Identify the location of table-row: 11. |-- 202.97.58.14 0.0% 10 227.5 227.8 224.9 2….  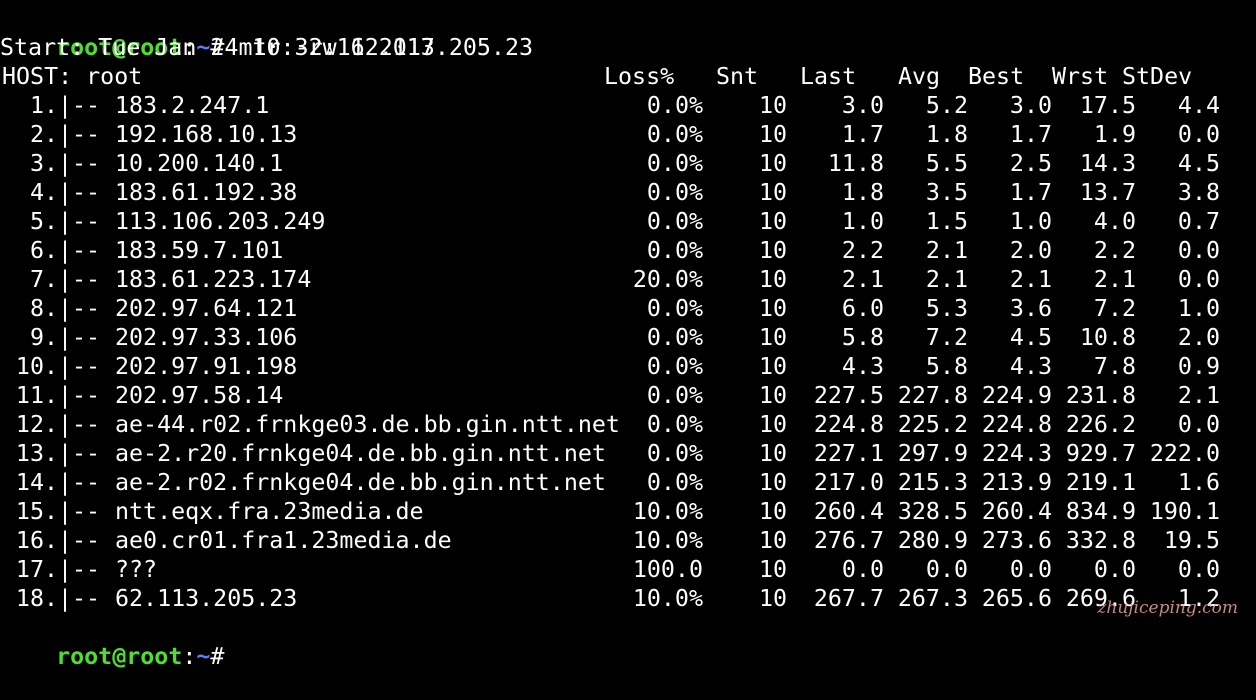
(628, 395).